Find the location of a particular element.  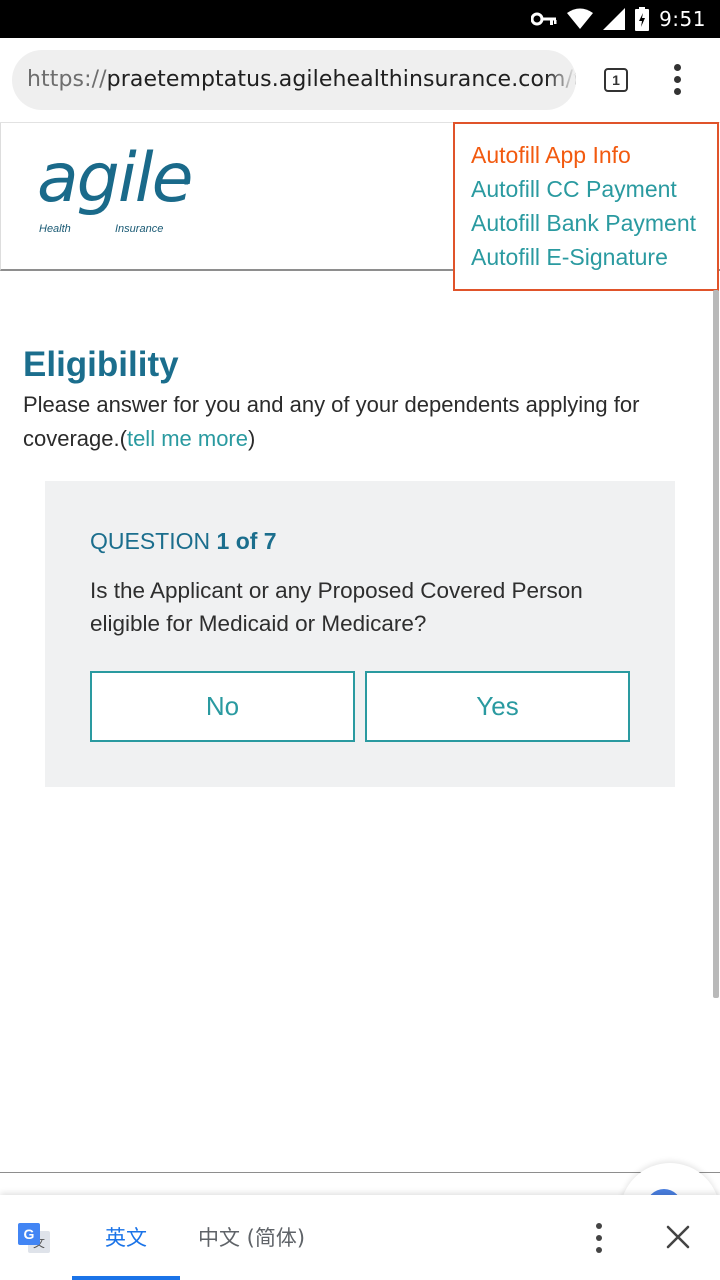

translate-g-glyph: G is located at coordinates (29, 1234).